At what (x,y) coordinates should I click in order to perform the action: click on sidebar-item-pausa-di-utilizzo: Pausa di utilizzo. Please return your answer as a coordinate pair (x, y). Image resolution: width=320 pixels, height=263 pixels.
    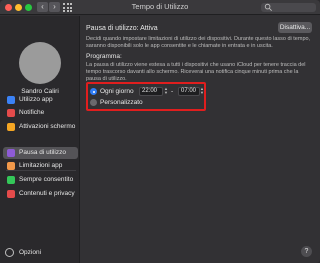
    Looking at the image, I should click on (40, 153).